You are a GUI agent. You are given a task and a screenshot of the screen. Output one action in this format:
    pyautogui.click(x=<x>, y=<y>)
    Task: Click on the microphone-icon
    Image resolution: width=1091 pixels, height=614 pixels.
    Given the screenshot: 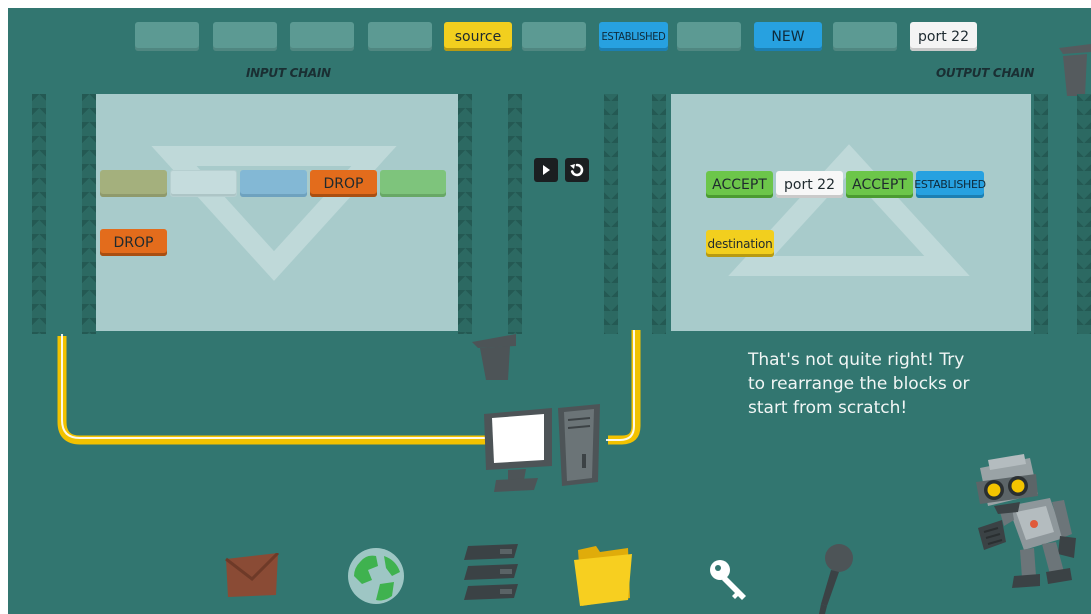 What is the action you would take?
    pyautogui.click(x=834, y=578)
    